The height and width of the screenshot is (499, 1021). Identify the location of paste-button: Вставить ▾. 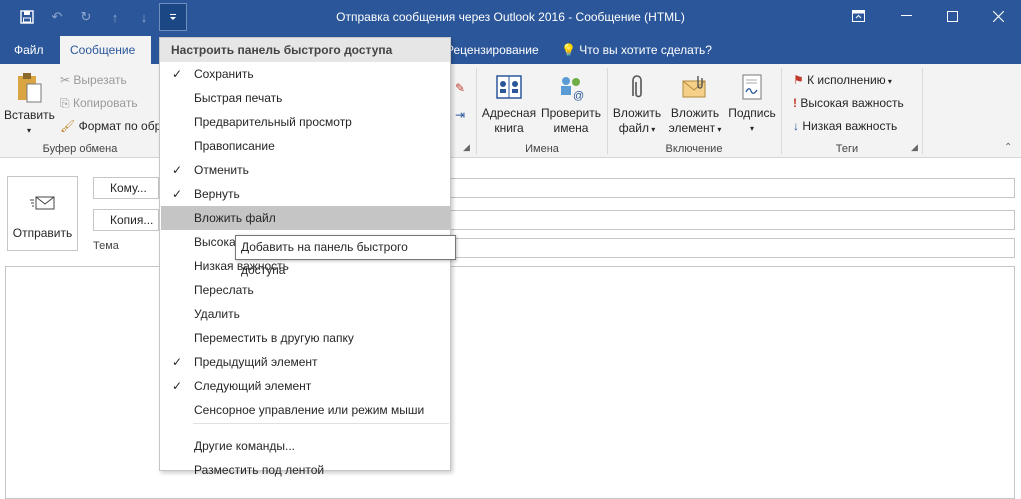
(29, 105).